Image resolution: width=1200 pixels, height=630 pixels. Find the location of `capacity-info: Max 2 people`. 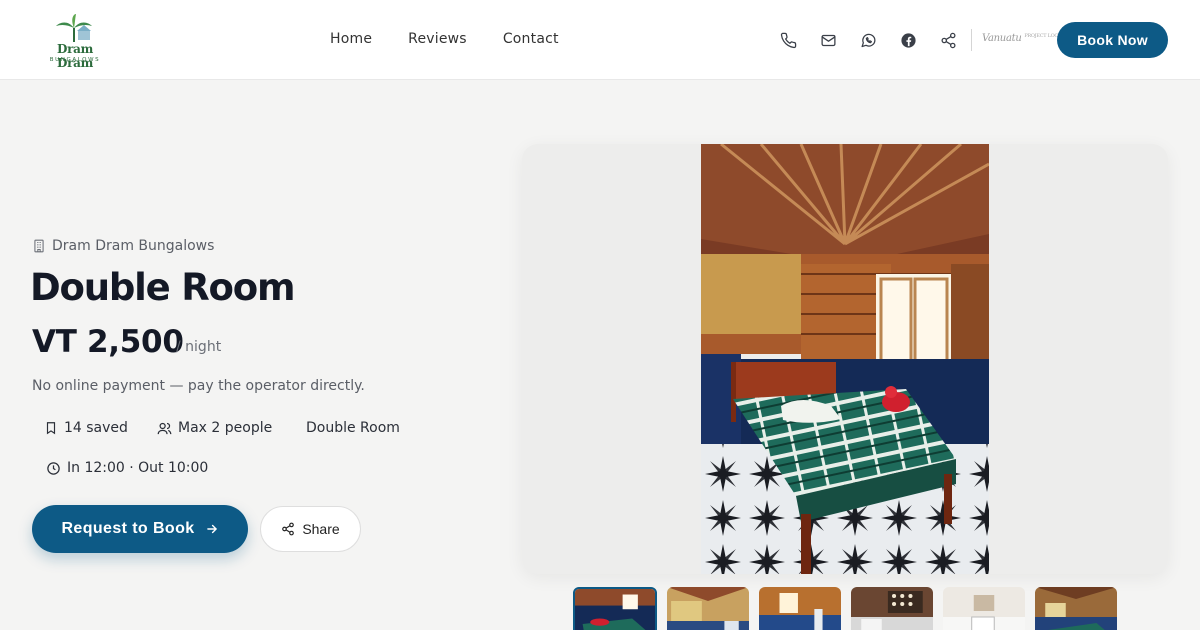

capacity-info: Max 2 people is located at coordinates (214, 428).